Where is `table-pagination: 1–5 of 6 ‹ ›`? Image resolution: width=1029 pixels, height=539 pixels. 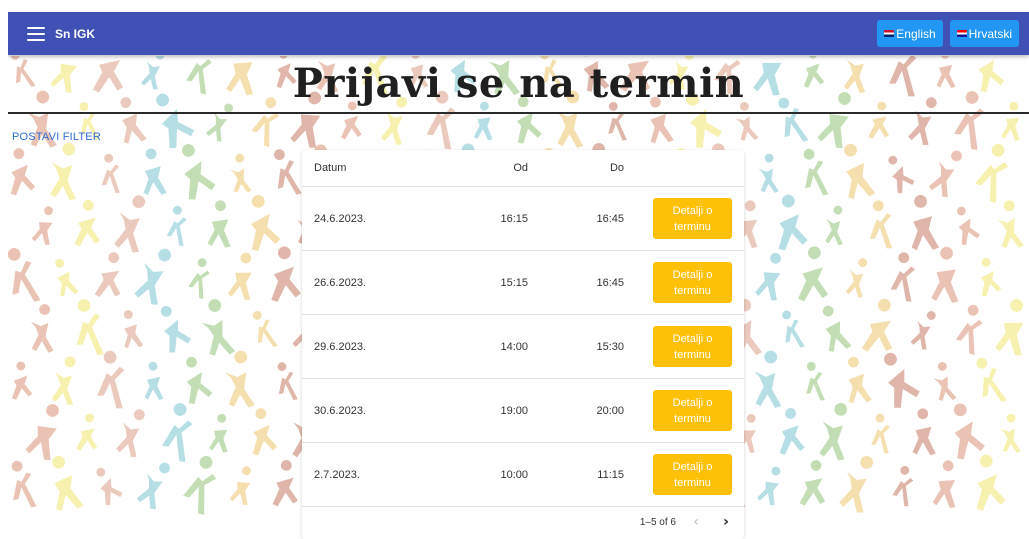
table-pagination: 1–5 of 6 ‹ › is located at coordinates (523, 522).